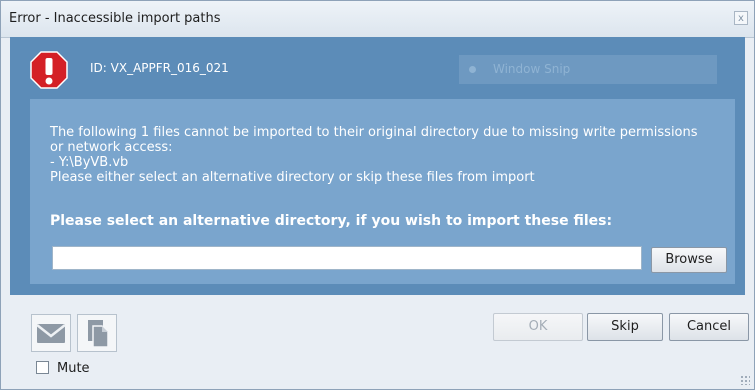  Describe the element at coordinates (689, 260) in the screenshot. I see `browse-button: Browse` at that location.